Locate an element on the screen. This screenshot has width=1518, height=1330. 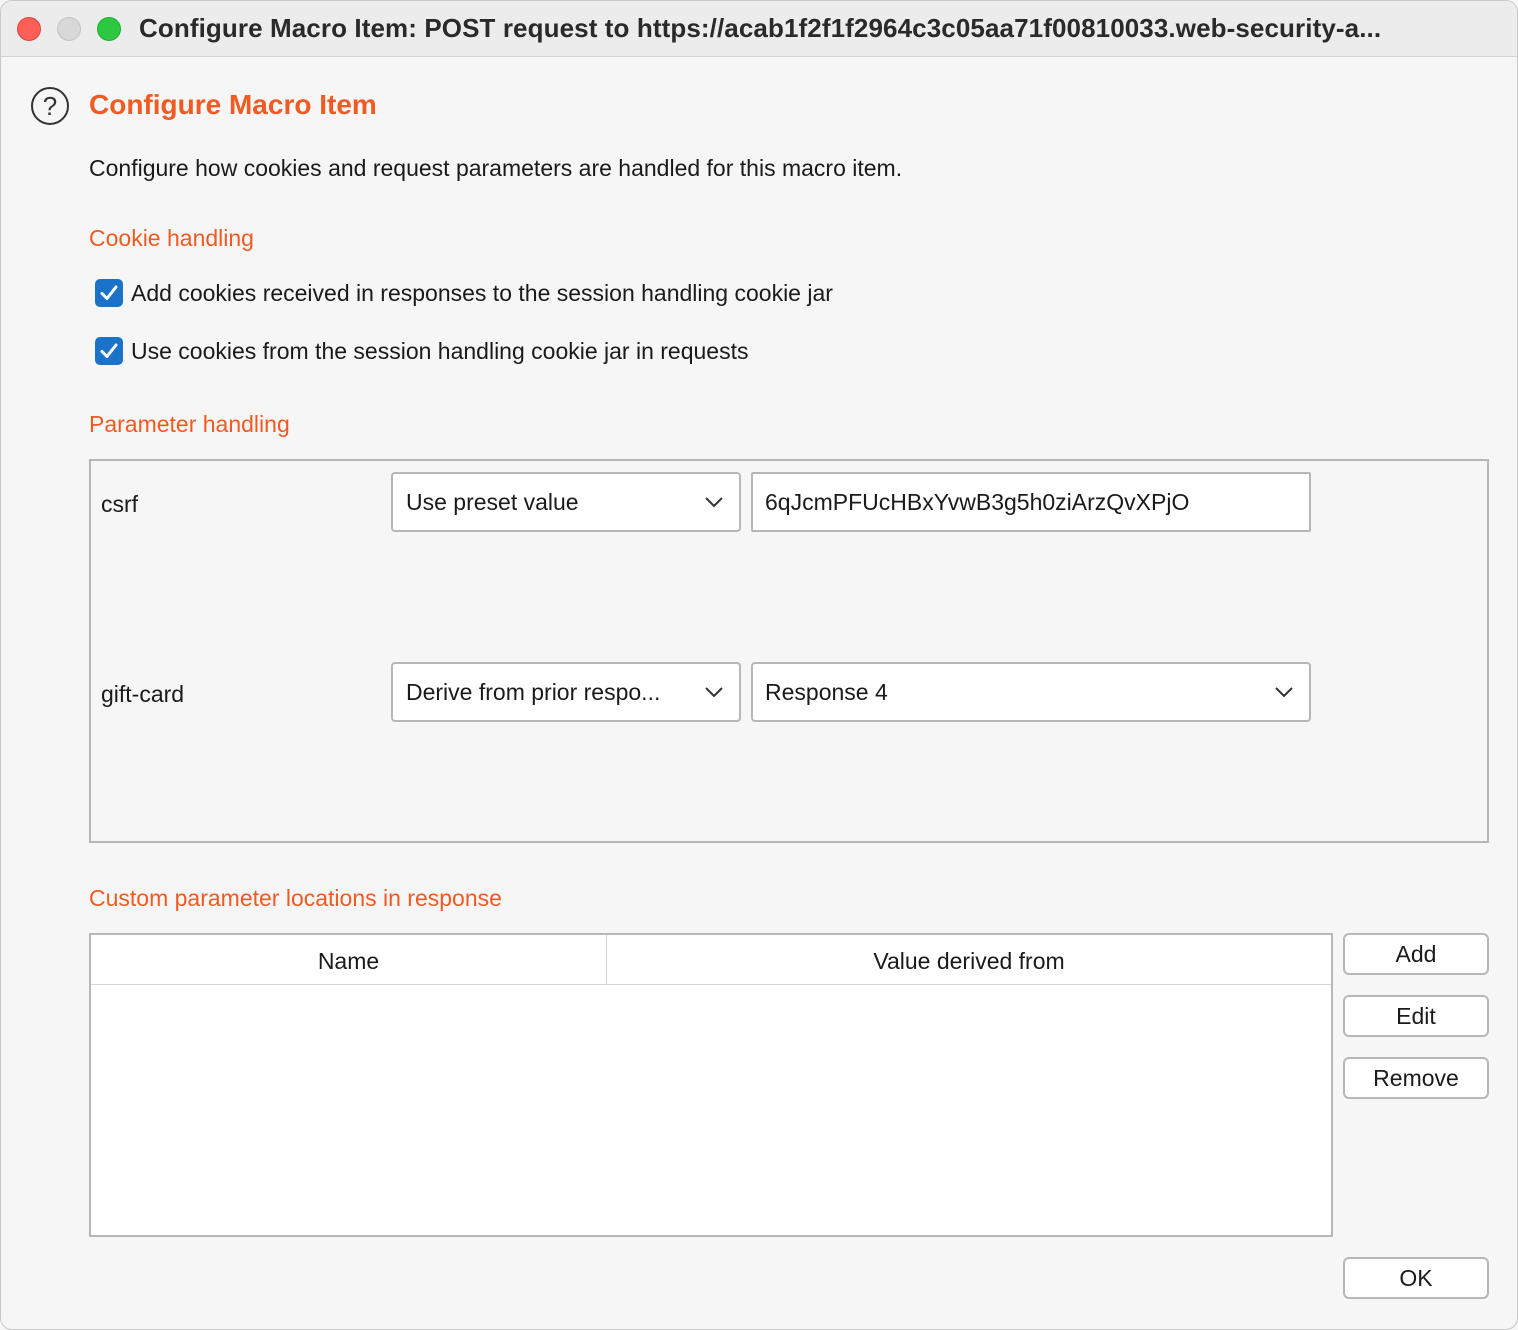
gift-card-response-value: Response 4 is located at coordinates (826, 692).